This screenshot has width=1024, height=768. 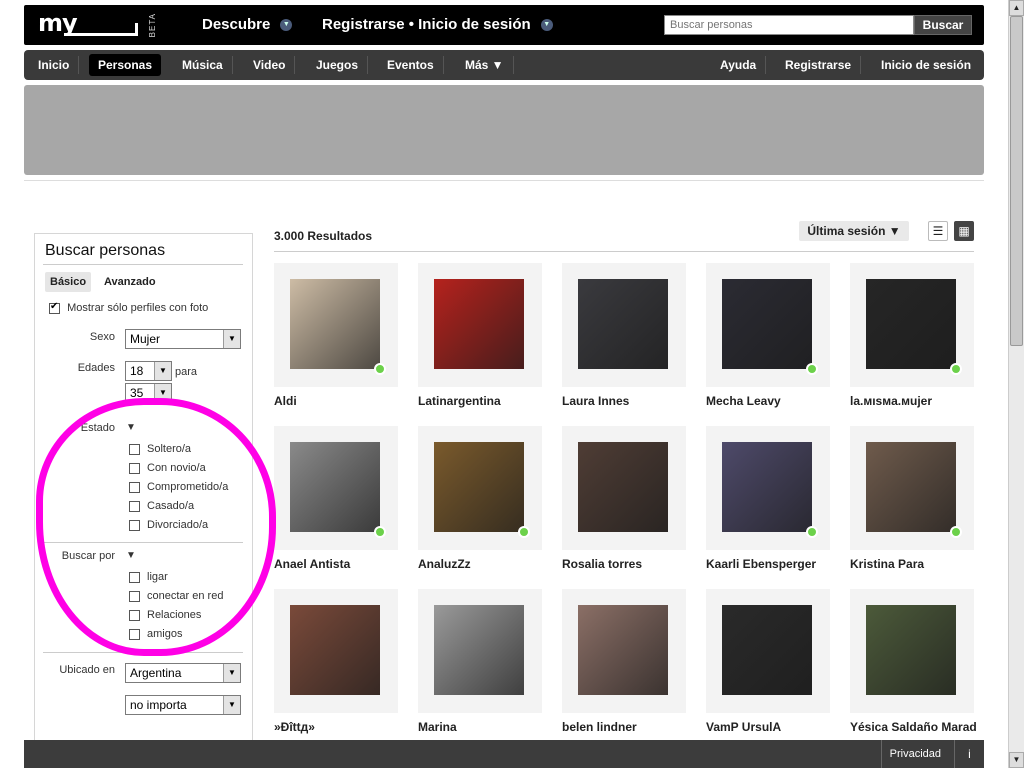 I want to click on status-option: Con novio/a, so click(x=167, y=468).